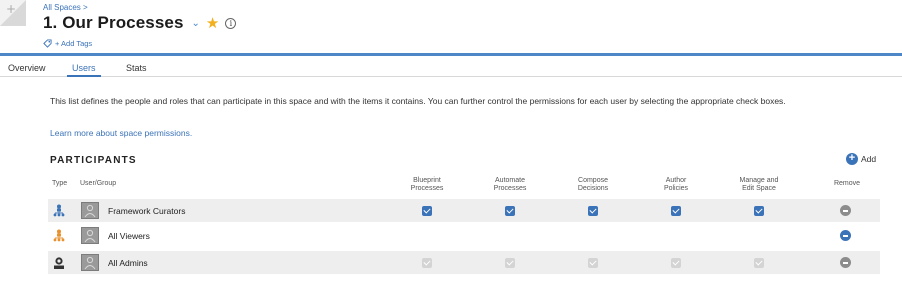 The image size is (902, 296). Describe the element at coordinates (212, 23) in the screenshot. I see `favorite-star-icon: ★` at that location.